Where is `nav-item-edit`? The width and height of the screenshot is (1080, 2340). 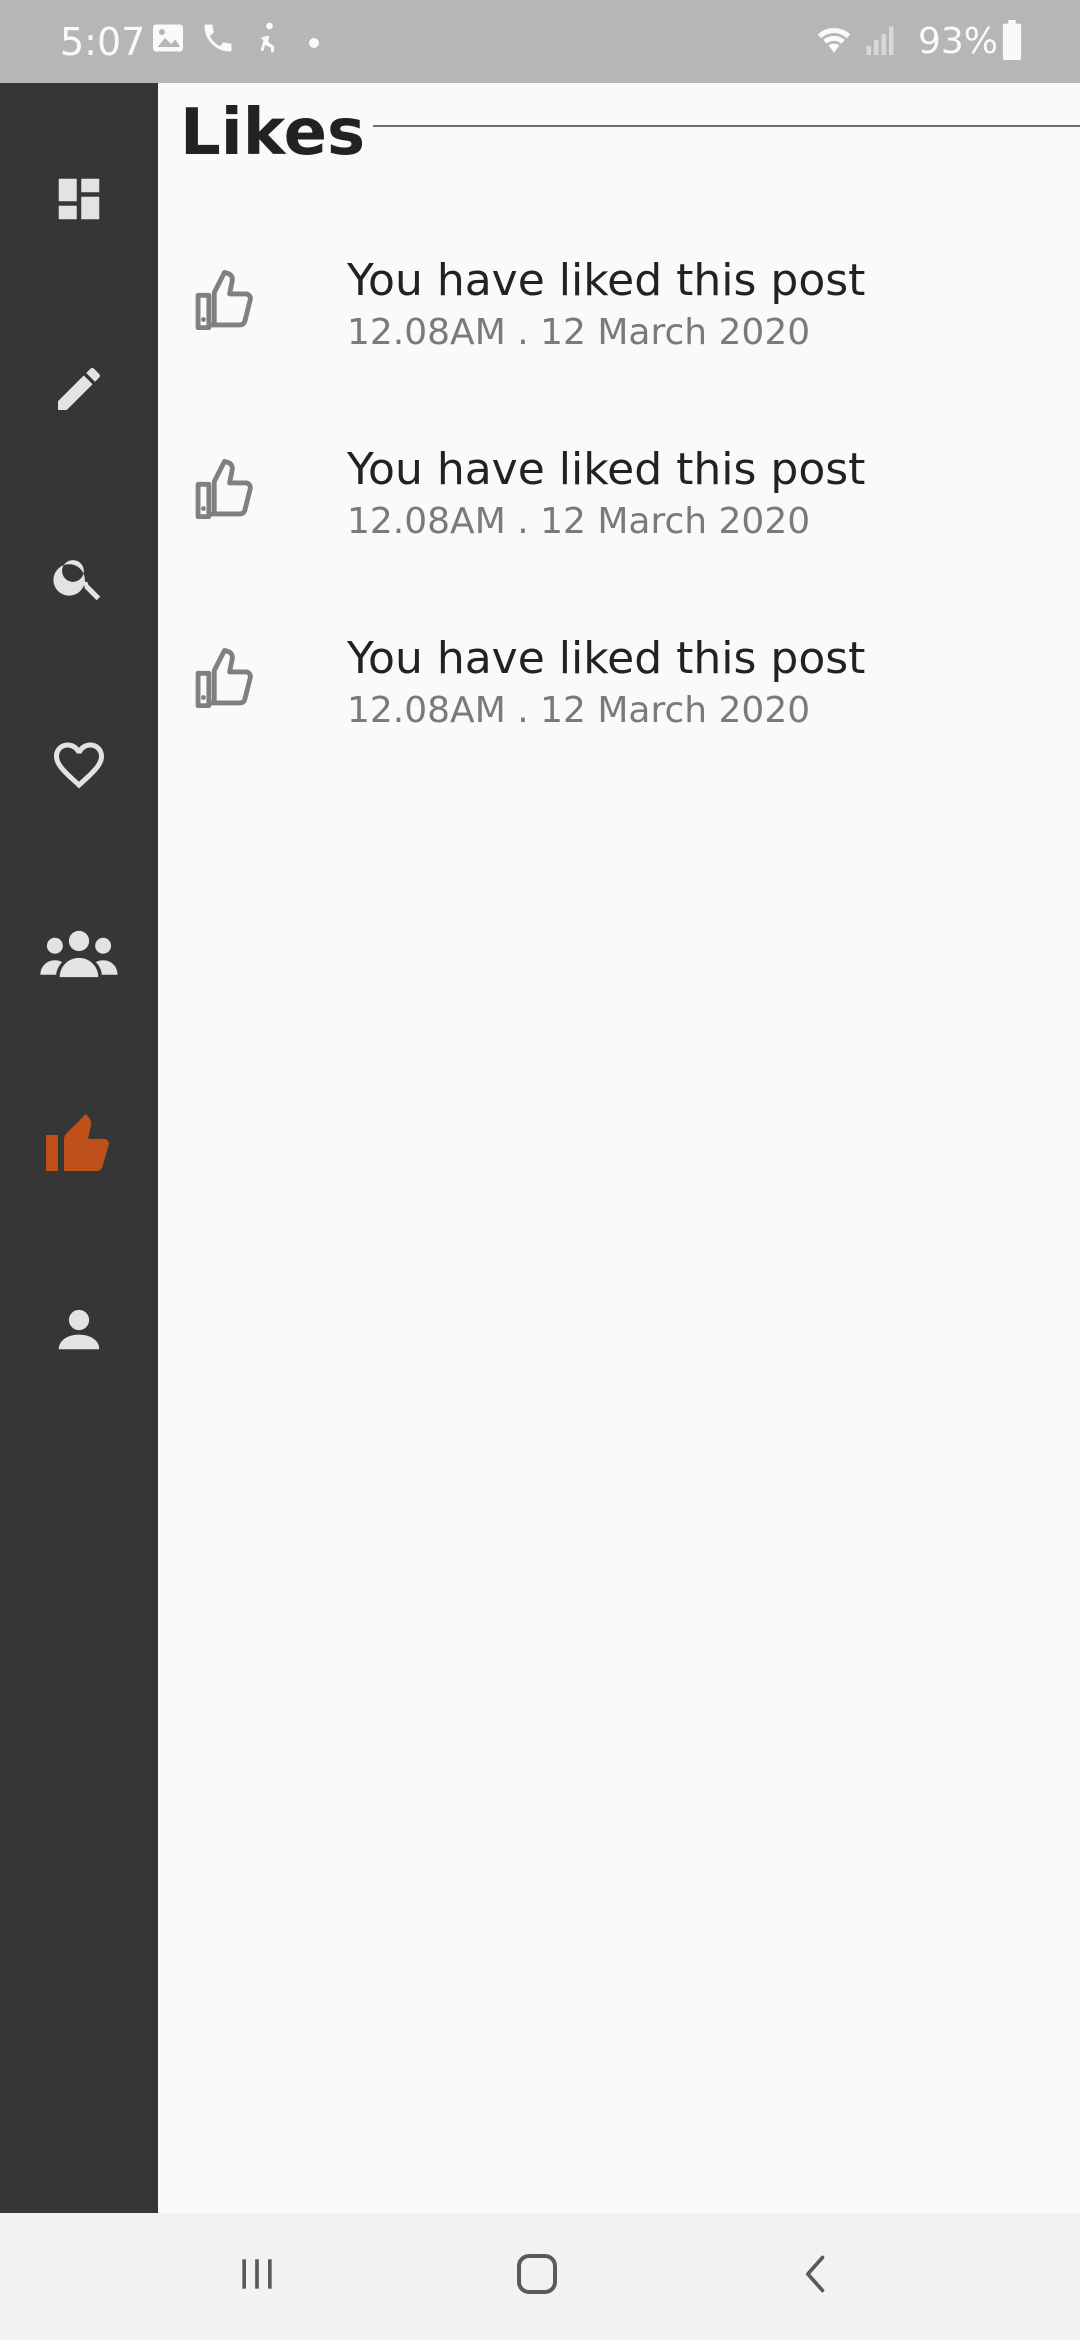
nav-item-edit is located at coordinates (79, 389).